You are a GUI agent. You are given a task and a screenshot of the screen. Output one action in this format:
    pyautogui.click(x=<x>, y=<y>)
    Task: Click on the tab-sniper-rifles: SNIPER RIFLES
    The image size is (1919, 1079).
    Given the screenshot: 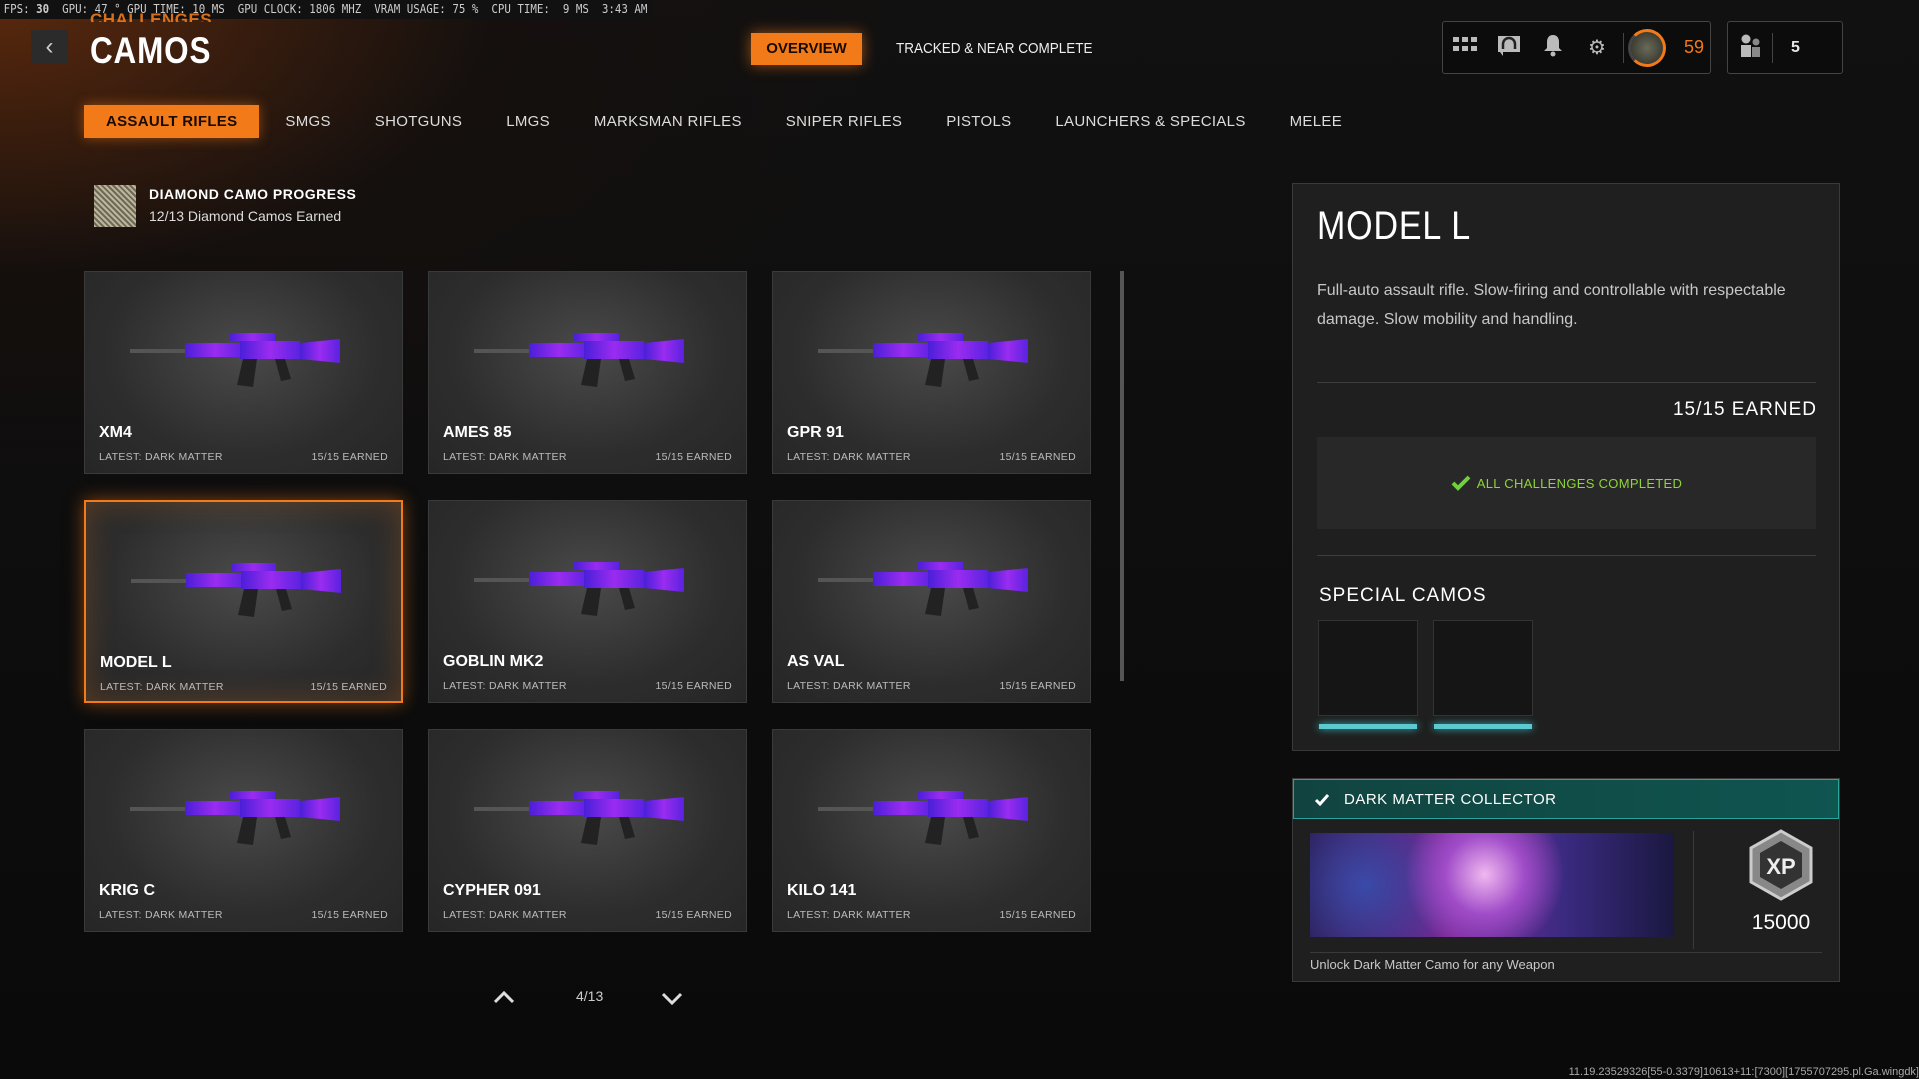 What is the action you would take?
    pyautogui.click(x=844, y=121)
    